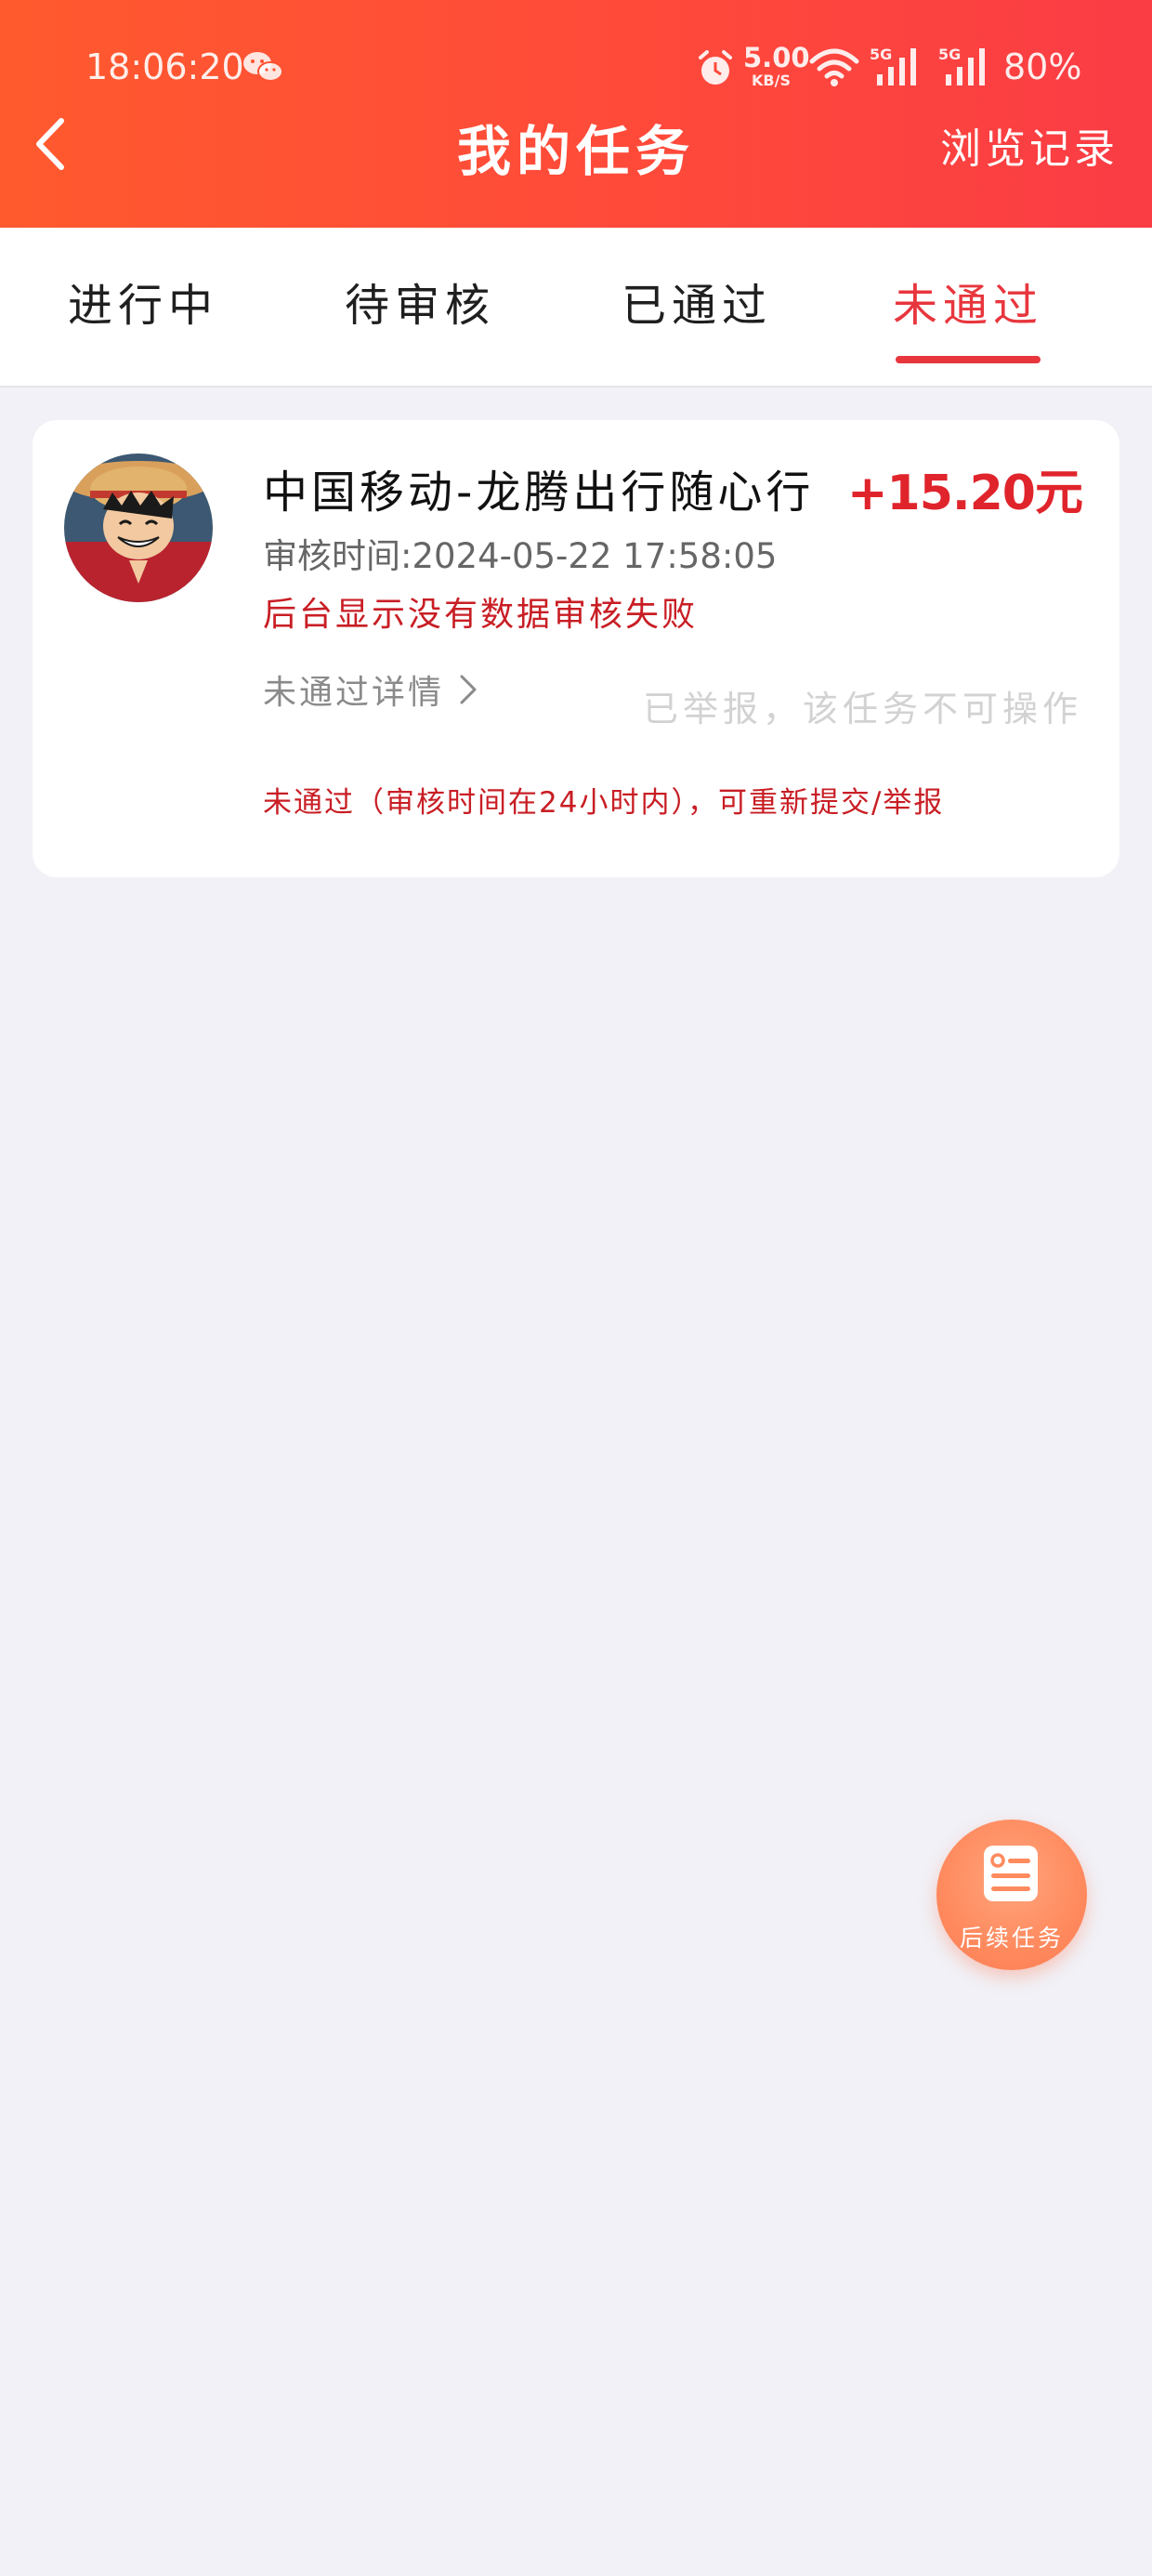 The height and width of the screenshot is (2576, 1152). Describe the element at coordinates (164, 66) in the screenshot. I see `status-time: 18:06:20` at that location.